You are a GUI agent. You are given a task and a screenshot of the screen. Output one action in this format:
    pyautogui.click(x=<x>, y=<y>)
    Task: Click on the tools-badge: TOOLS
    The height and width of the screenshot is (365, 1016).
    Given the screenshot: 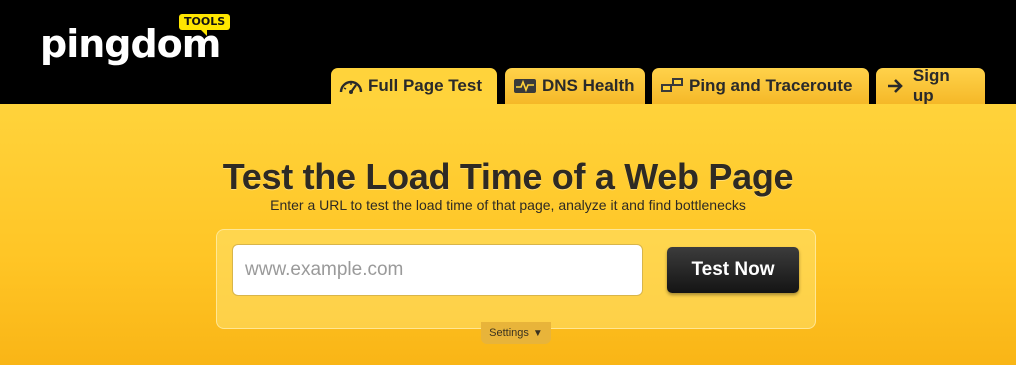 What is the action you would take?
    pyautogui.click(x=205, y=25)
    